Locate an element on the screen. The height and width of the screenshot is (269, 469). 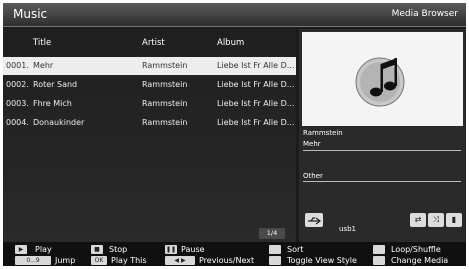
shuffle-icon: ⤨ is located at coordinates (436, 220).